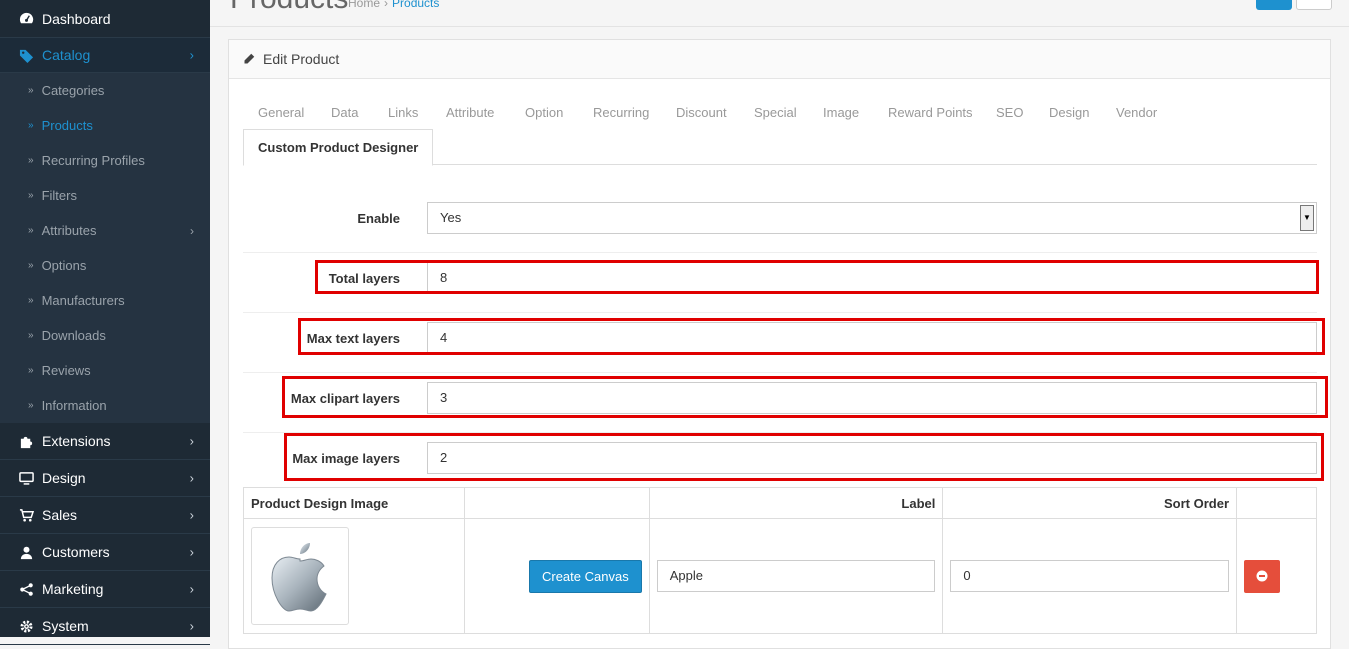  I want to click on sidebar-subitem-options: » Options, so click(105, 265).